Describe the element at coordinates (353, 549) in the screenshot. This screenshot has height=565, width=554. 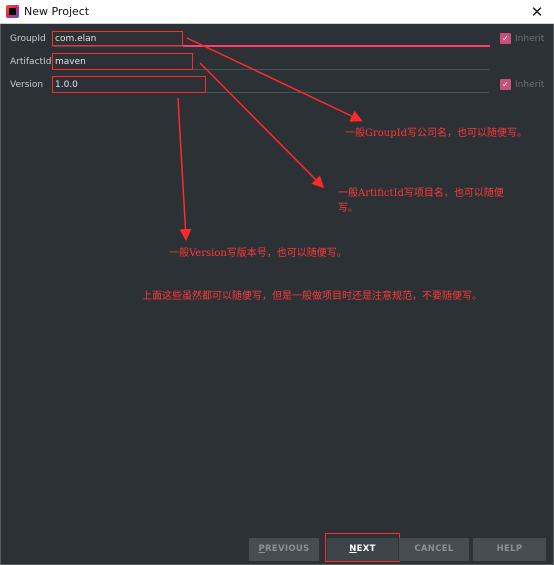
I see `next-mnemonic: N` at that location.